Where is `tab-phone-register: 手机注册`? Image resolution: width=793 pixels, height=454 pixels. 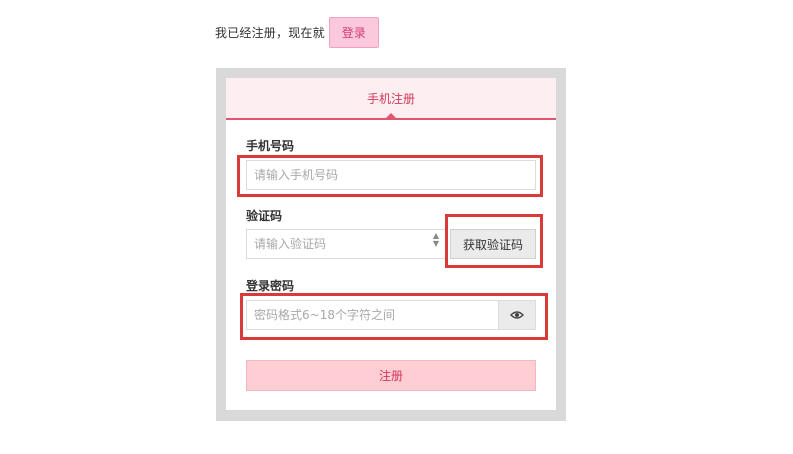
tab-phone-register: 手机注册 is located at coordinates (391, 98).